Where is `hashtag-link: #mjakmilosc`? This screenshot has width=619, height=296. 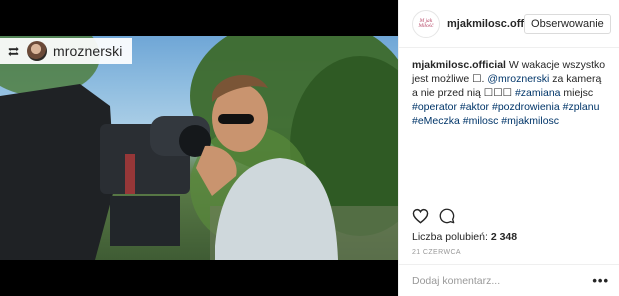
hashtag-link: #mjakmilosc is located at coordinates (530, 121).